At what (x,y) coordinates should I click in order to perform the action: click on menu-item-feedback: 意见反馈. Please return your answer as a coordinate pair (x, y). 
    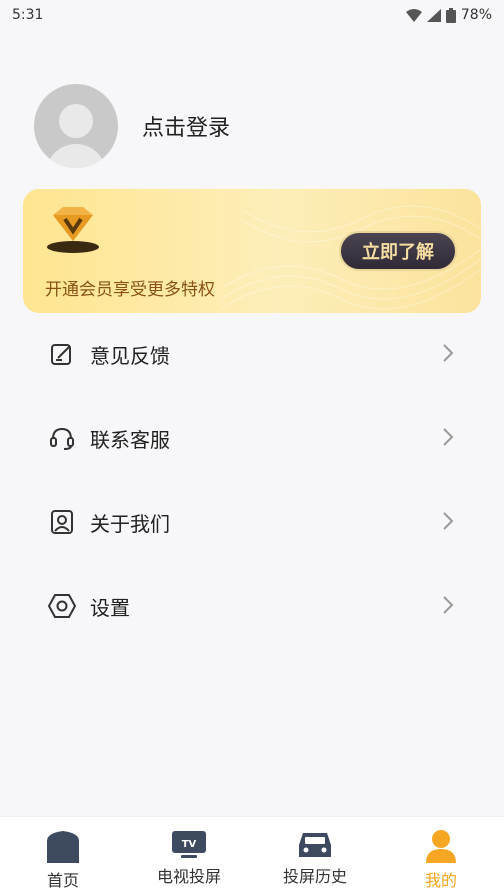
    Looking at the image, I should click on (253, 354).